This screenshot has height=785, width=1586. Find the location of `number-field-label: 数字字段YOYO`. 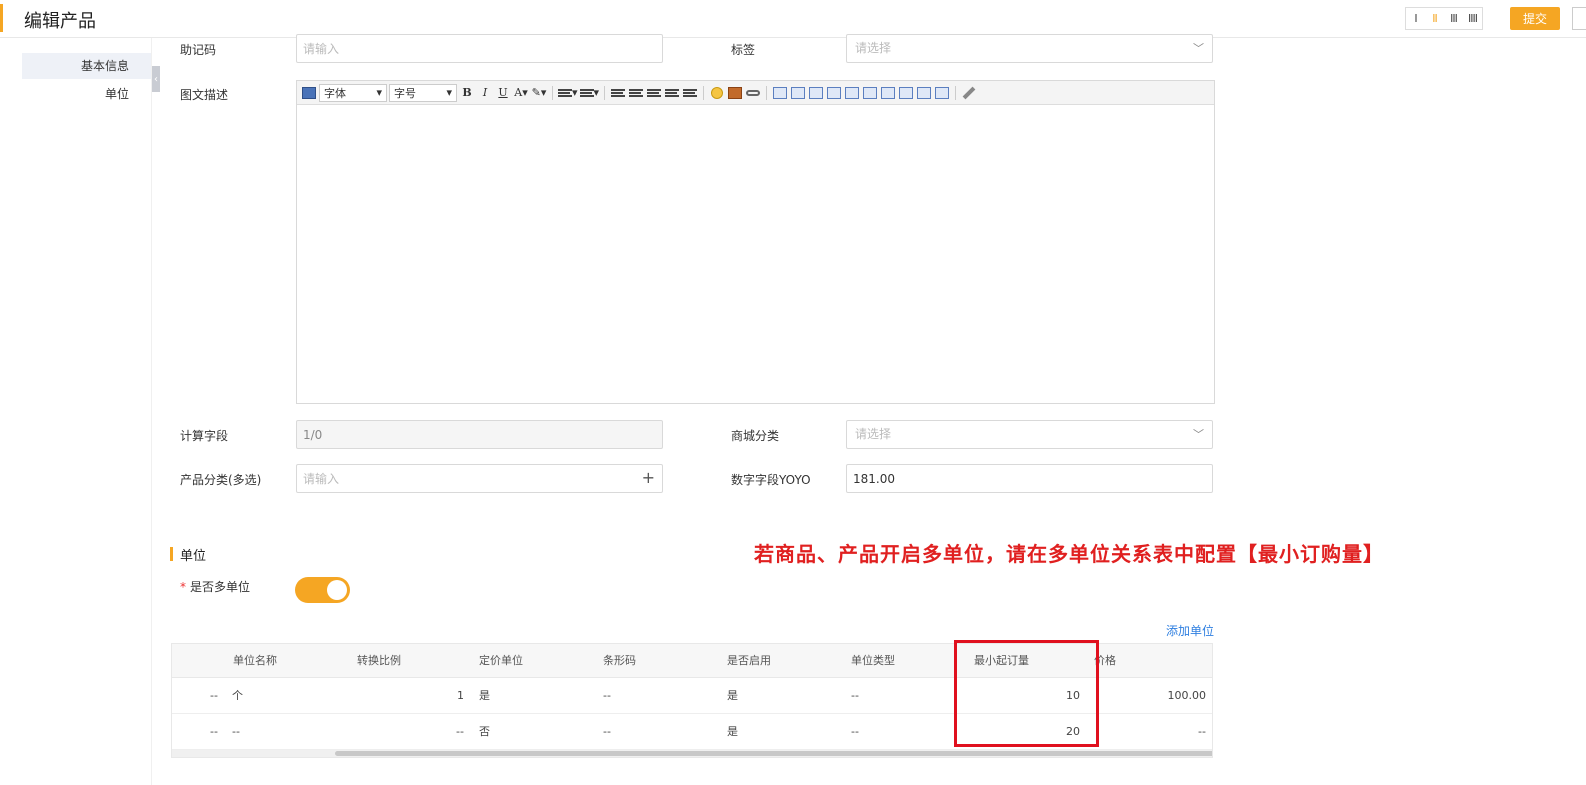

number-field-label: 数字字段YOYO is located at coordinates (771, 480).